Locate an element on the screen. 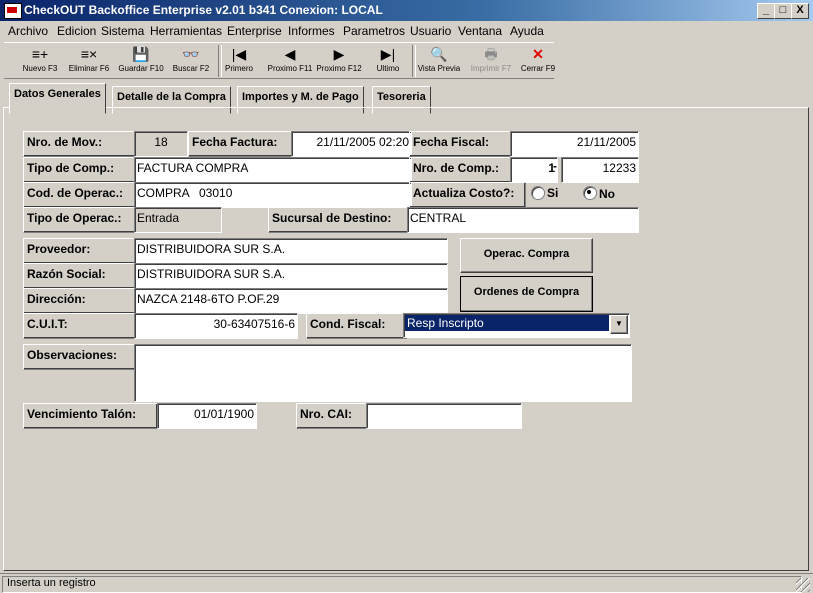  direccion-field: NAZCA 2148-6TO P.OF.29 is located at coordinates (291, 301).